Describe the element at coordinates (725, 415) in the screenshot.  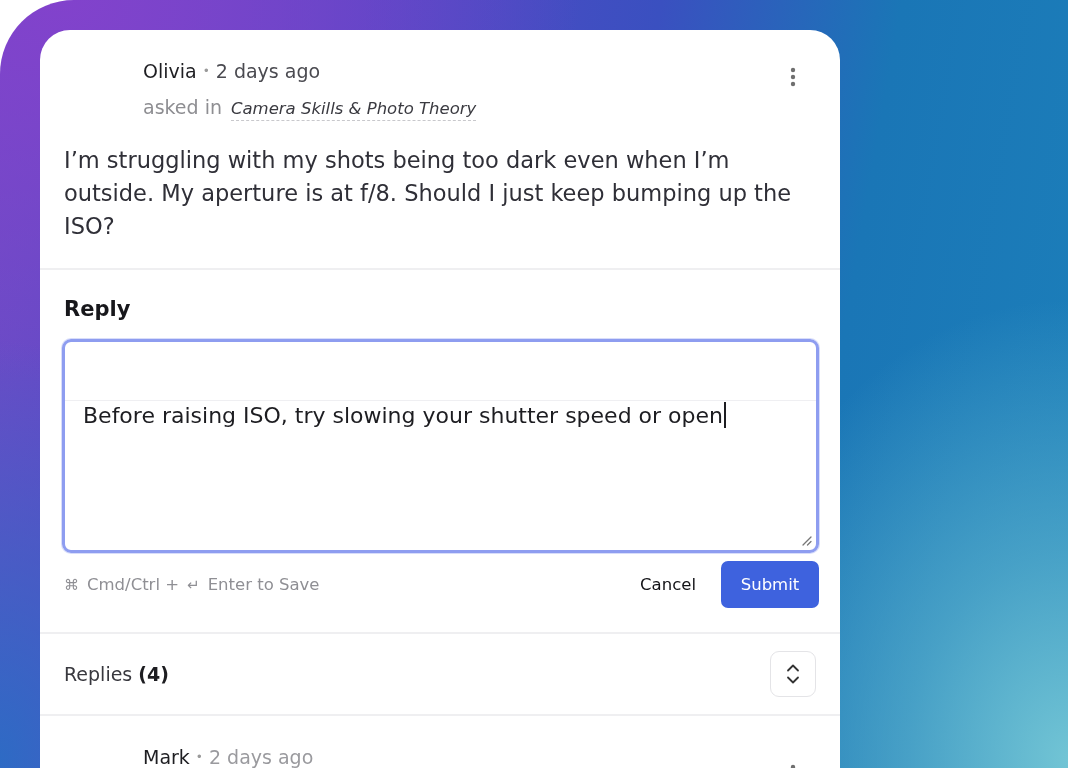
I see `text-cursor` at that location.